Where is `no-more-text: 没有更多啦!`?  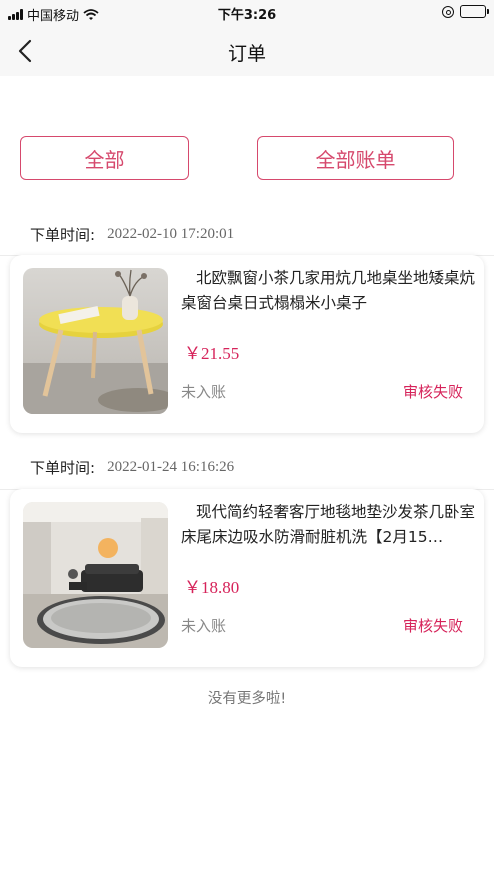 no-more-text: 没有更多啦! is located at coordinates (247, 699).